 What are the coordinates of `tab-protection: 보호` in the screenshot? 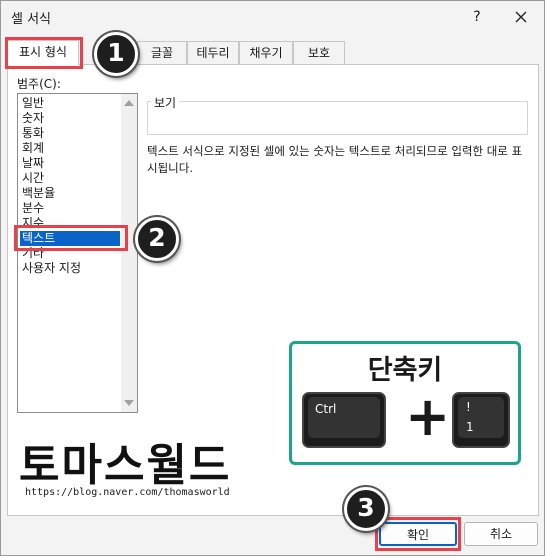 It's located at (319, 52).